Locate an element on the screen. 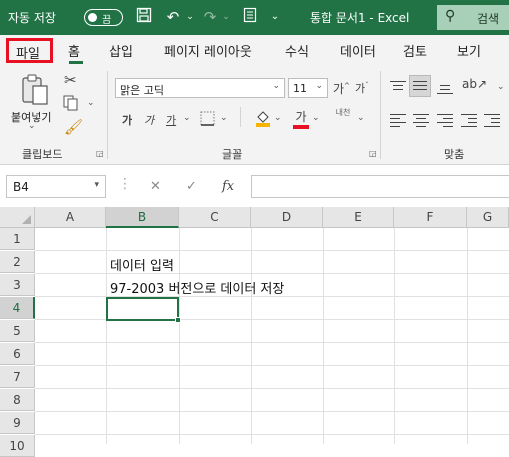 The image size is (509, 457). toggle-knob is located at coordinates (92, 17).